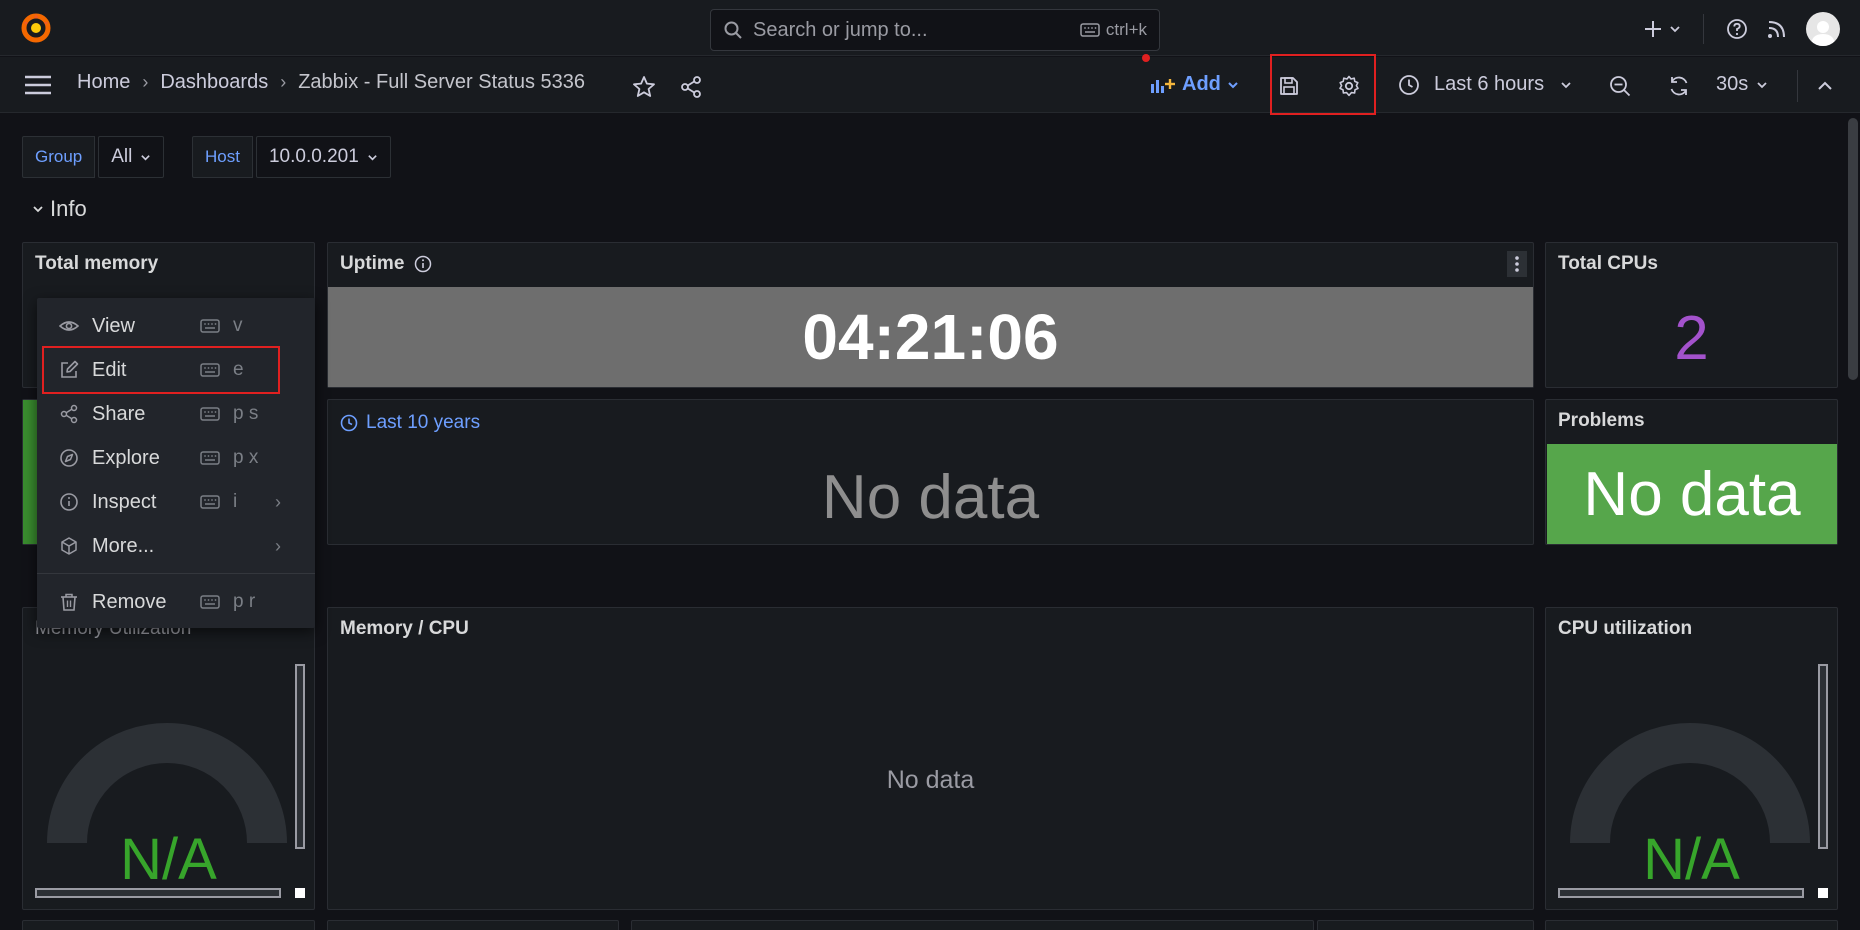 The height and width of the screenshot is (930, 1860). Describe the element at coordinates (176, 502) in the screenshot. I see `menu-item-inspect: Inspect i ›` at that location.